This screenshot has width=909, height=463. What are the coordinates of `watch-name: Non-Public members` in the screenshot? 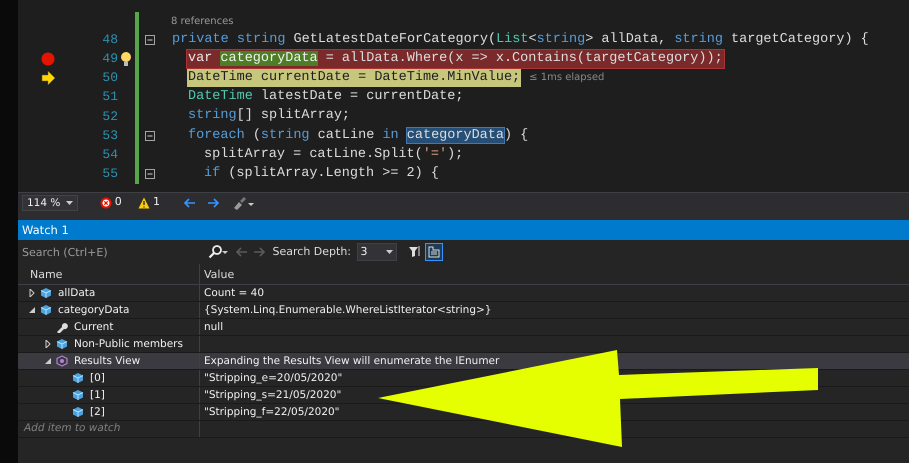 It's located at (128, 344).